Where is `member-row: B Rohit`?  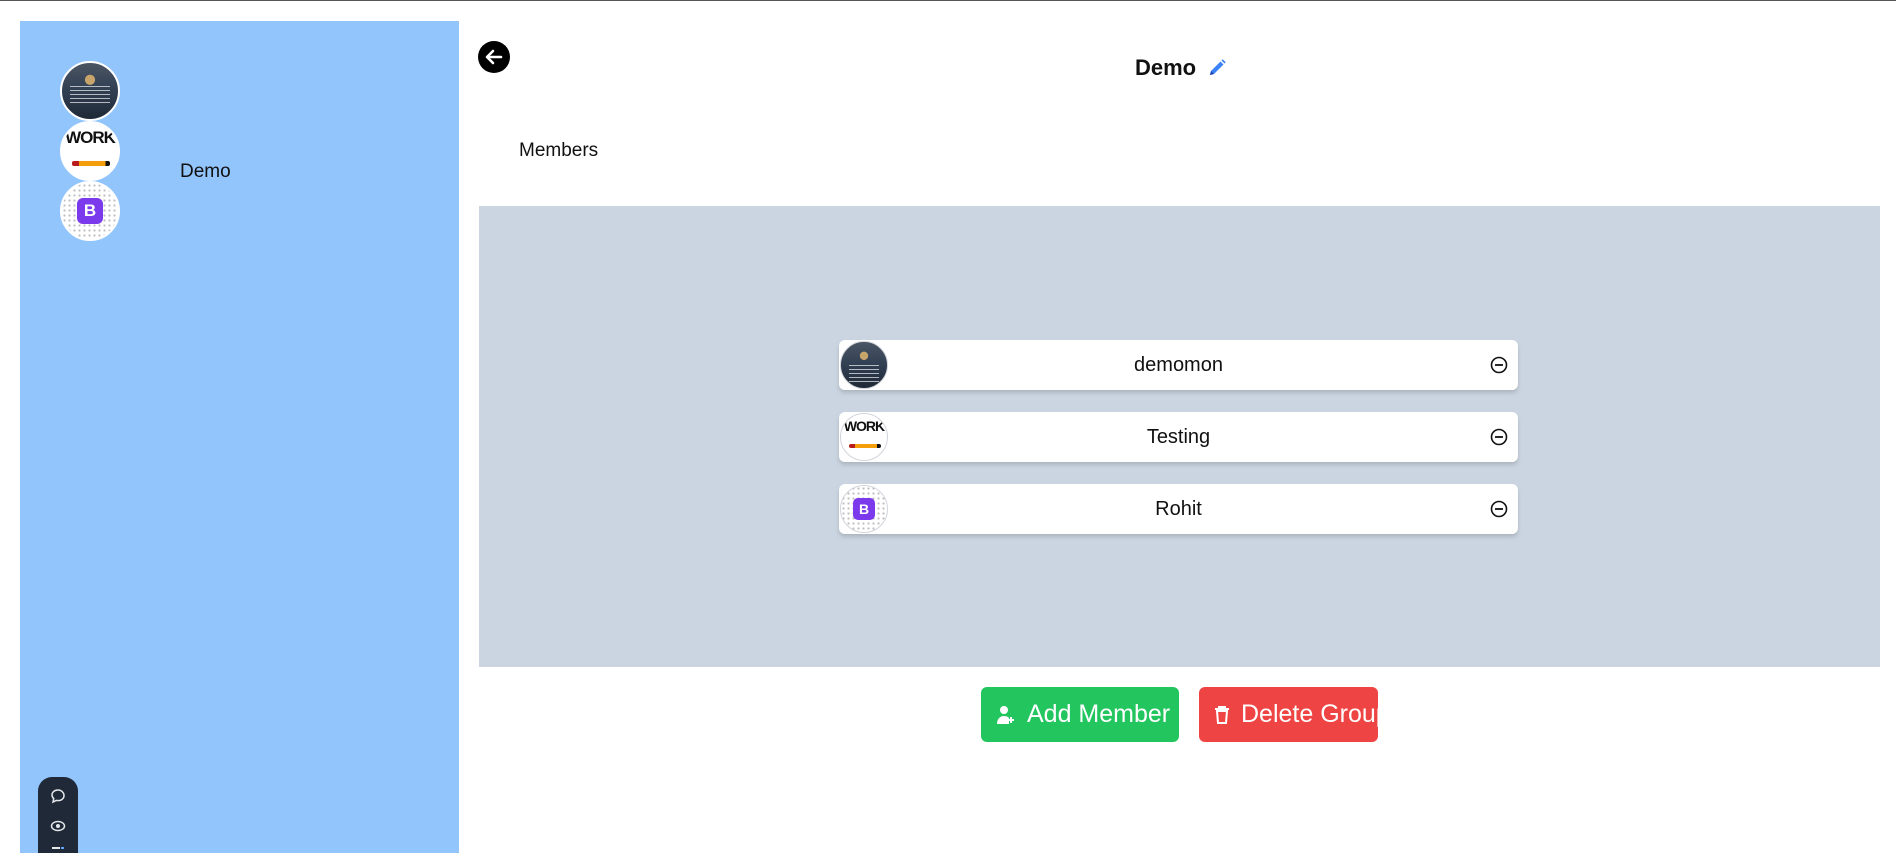
member-row: B Rohit is located at coordinates (1178, 509).